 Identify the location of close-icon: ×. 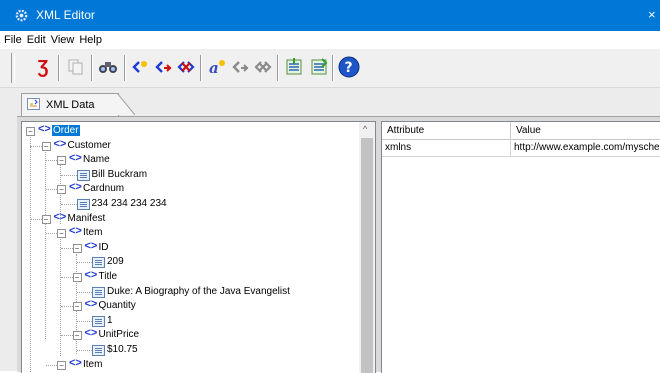
(652, 14).